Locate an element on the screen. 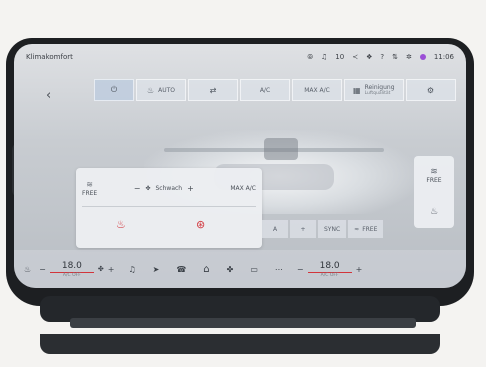 This screenshot has height=367, width=486. phone-icon: ☎ is located at coordinates (181, 269).